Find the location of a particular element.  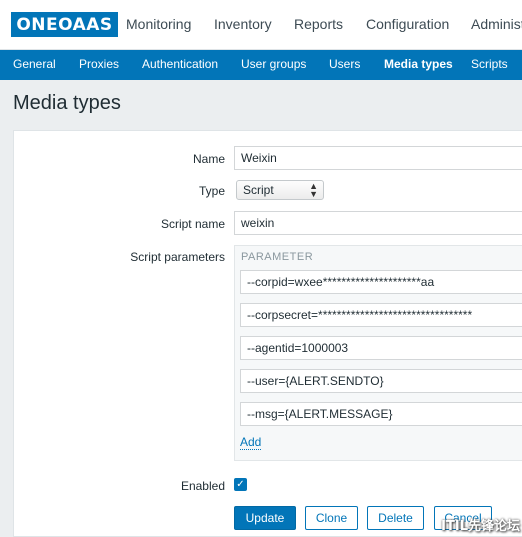

script-parameters-label: Script parameters is located at coordinates (177, 257).